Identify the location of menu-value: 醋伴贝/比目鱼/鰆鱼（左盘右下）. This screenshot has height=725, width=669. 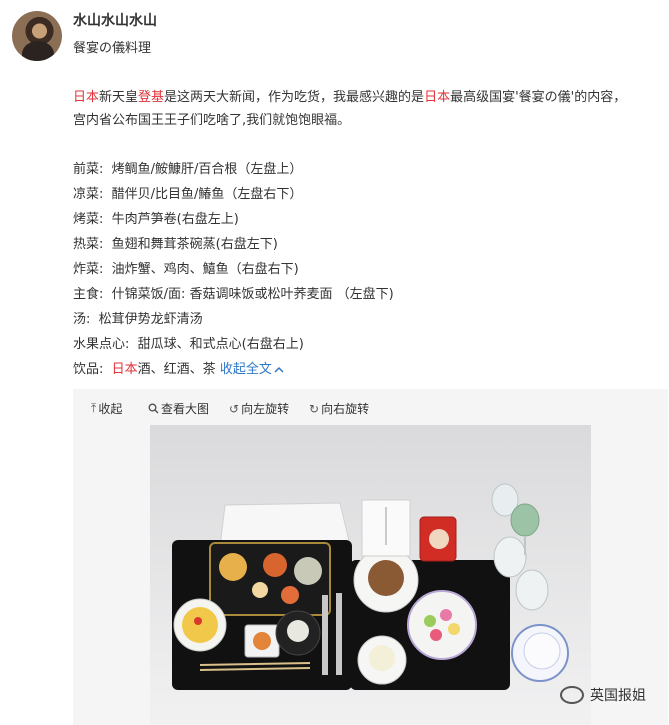
(207, 194).